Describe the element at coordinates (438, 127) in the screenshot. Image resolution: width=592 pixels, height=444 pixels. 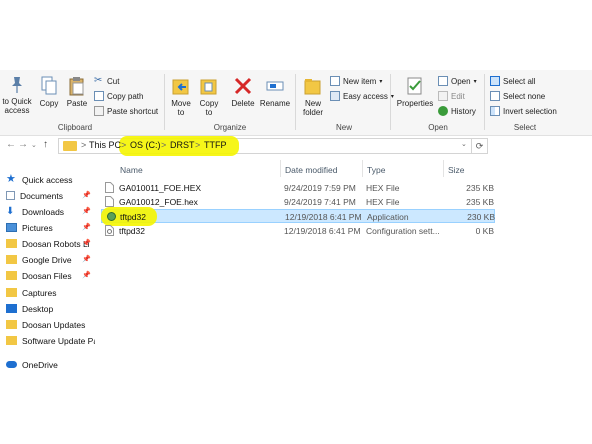
I see `open-group-label: Open` at that location.